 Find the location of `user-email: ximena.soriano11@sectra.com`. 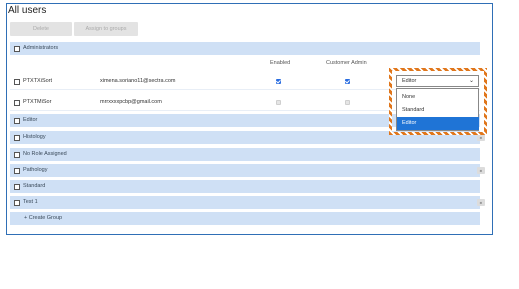

user-email: ximena.soriano11@sectra.com is located at coordinates (138, 81).